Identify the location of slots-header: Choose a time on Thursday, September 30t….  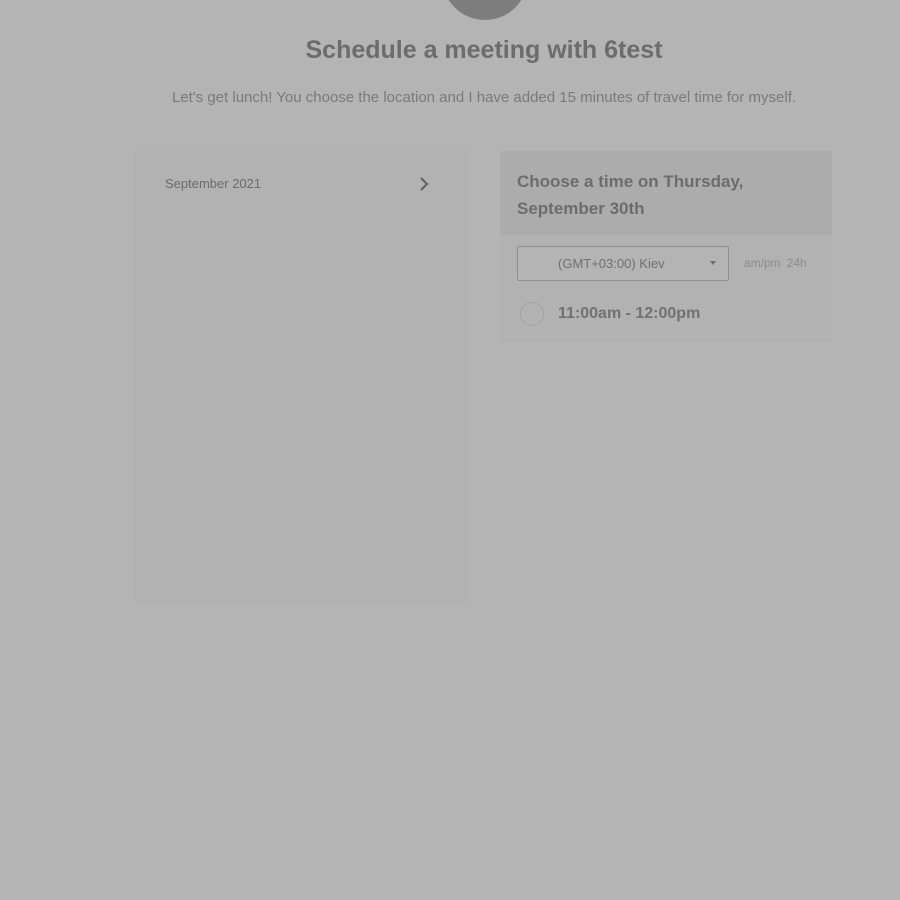
(666, 193).